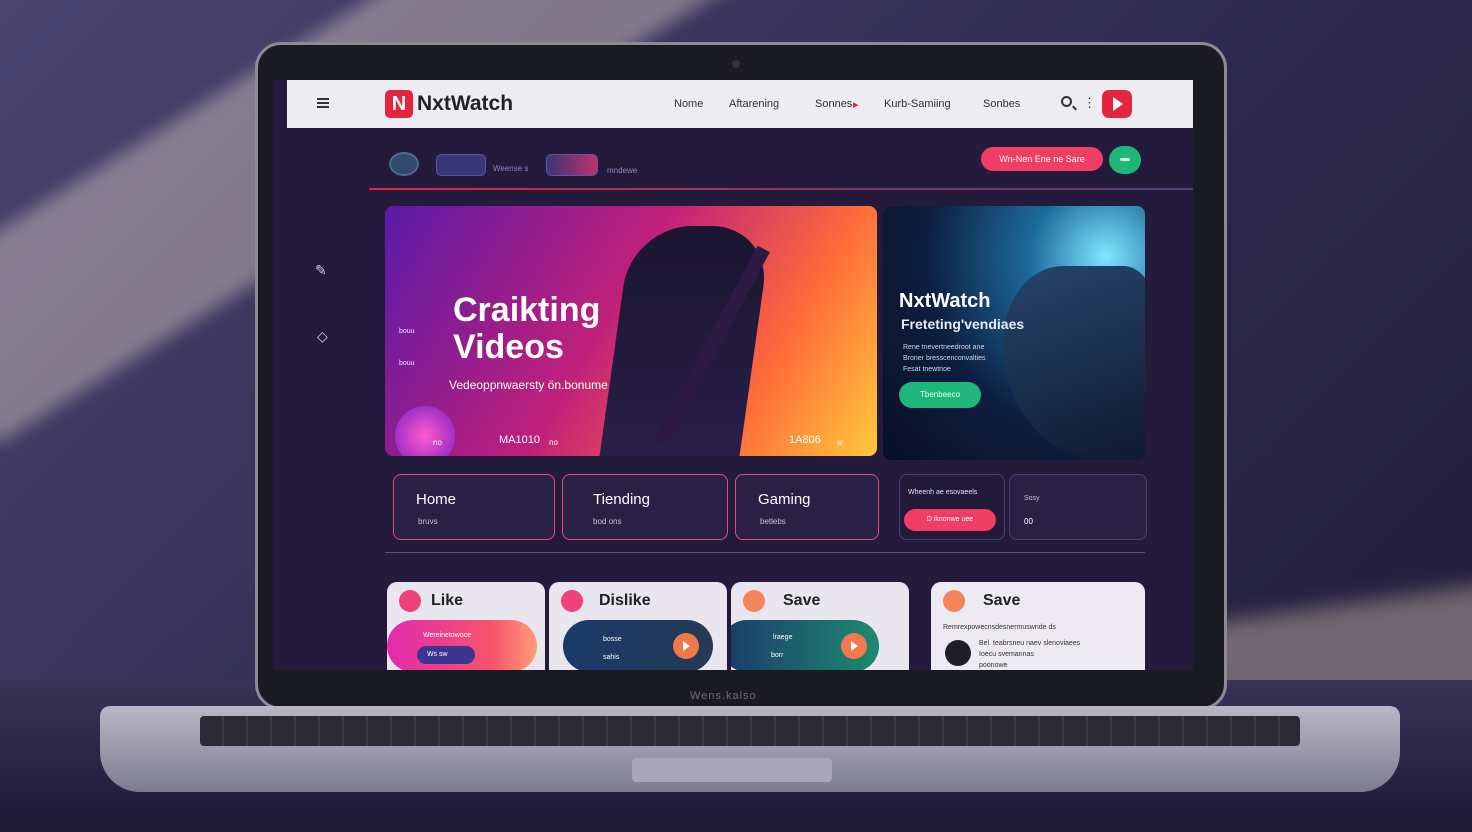 This screenshot has height=832, width=1472. Describe the element at coordinates (943, 492) in the screenshot. I see `promo-title: Wheenh ae esovaeels` at that location.